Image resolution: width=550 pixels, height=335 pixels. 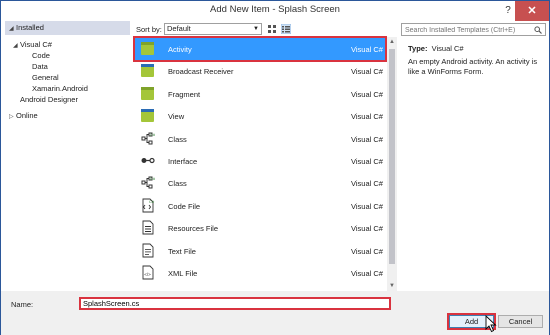 What do you see at coordinates (418, 48) in the screenshot?
I see `type-label: Type:` at bounding box center [418, 48].